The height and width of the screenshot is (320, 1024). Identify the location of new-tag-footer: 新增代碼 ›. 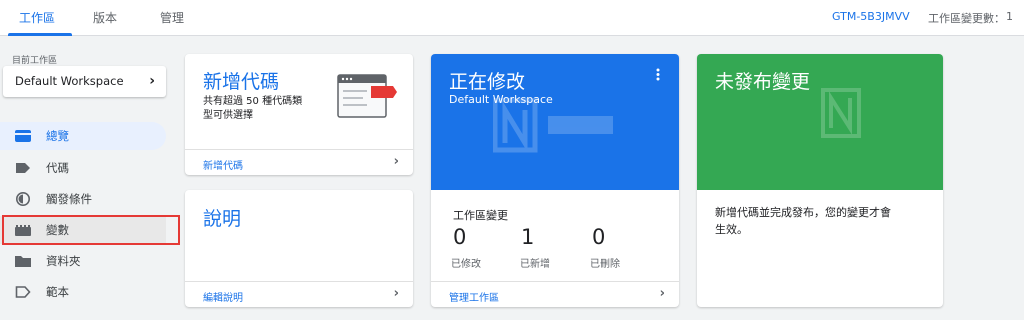
(299, 162).